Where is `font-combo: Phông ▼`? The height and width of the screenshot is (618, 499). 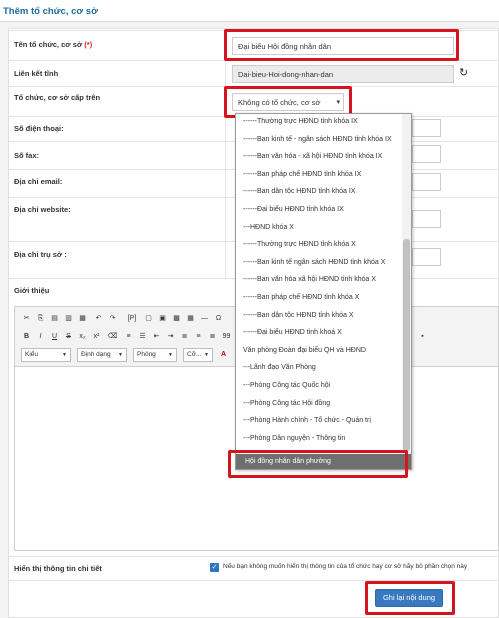
font-combo: Phông ▼ is located at coordinates (155, 355).